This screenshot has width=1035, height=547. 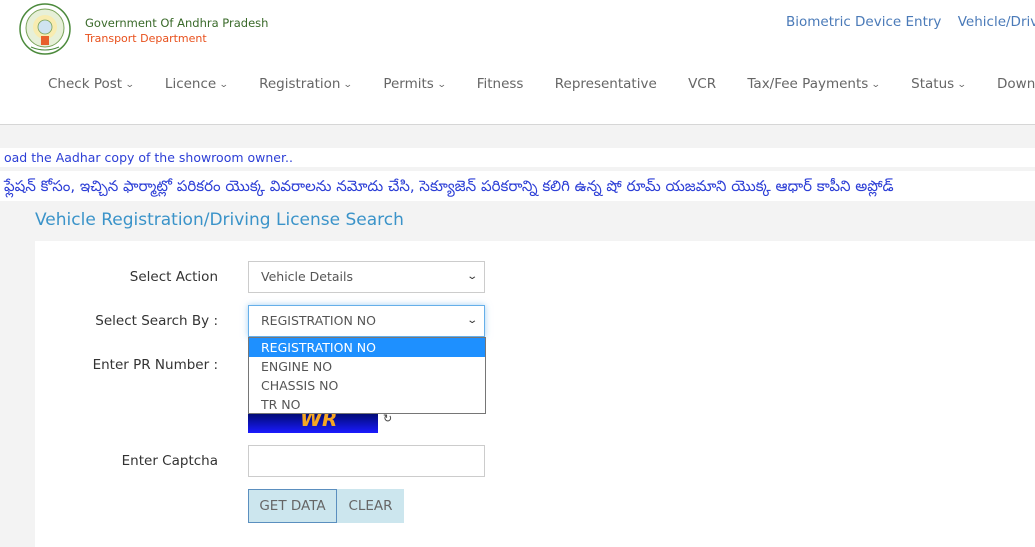 What do you see at coordinates (169, 461) in the screenshot?
I see `captcha-label: Enter Captcha` at bounding box center [169, 461].